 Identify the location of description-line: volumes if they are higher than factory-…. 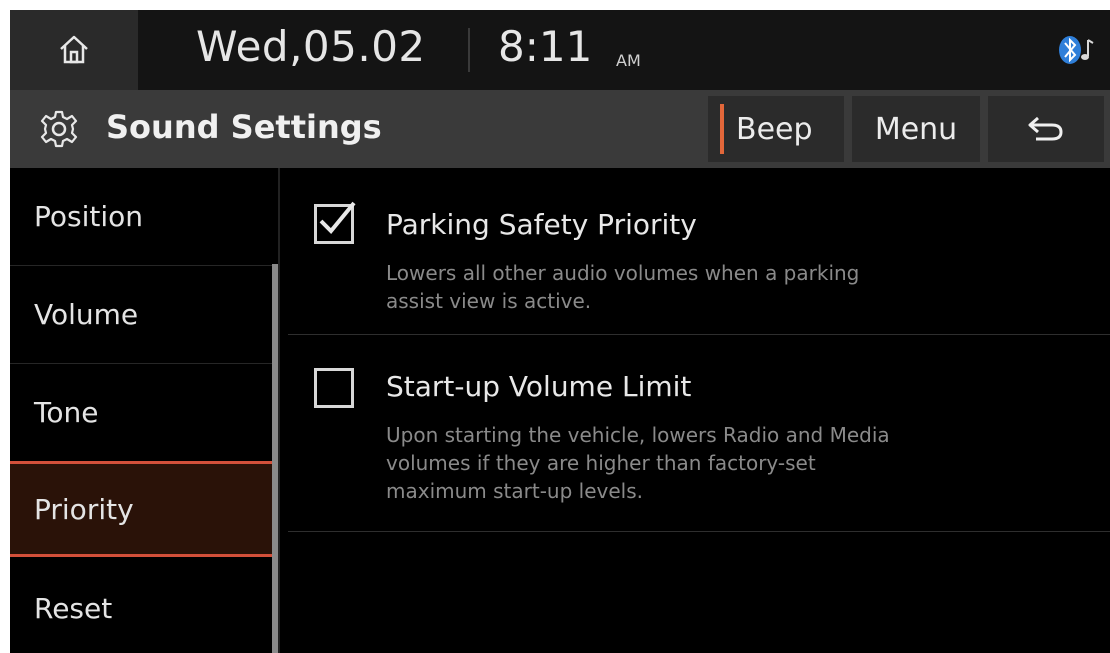
(601, 463).